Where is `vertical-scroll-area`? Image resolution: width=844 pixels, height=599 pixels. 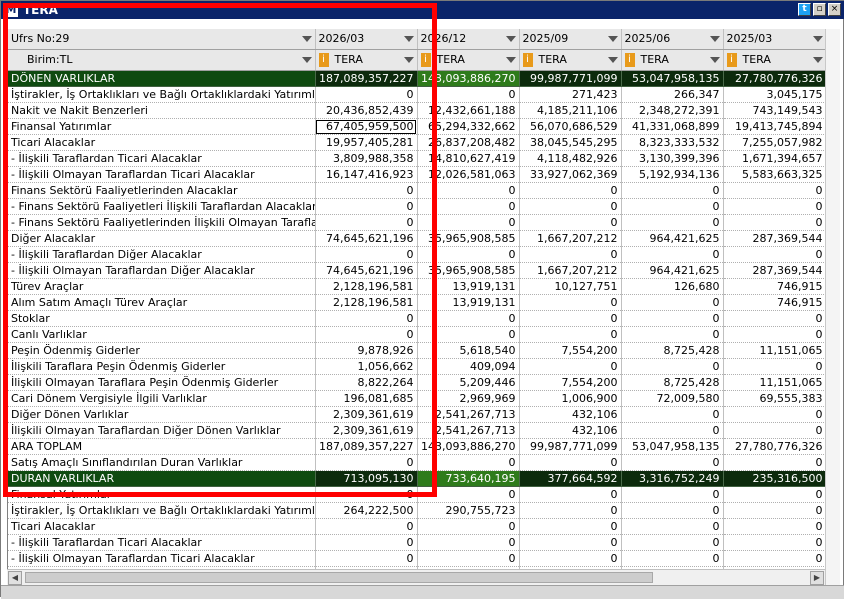 vertical-scroll-area is located at coordinates (832, 307).